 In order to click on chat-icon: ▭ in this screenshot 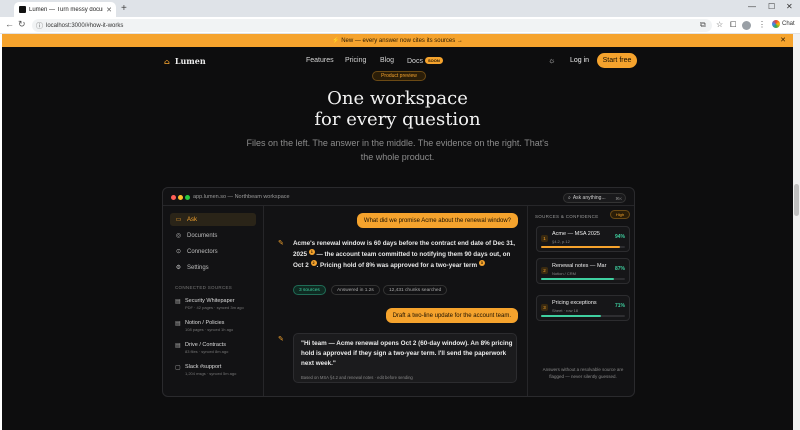, I will do `click(178, 220)`.